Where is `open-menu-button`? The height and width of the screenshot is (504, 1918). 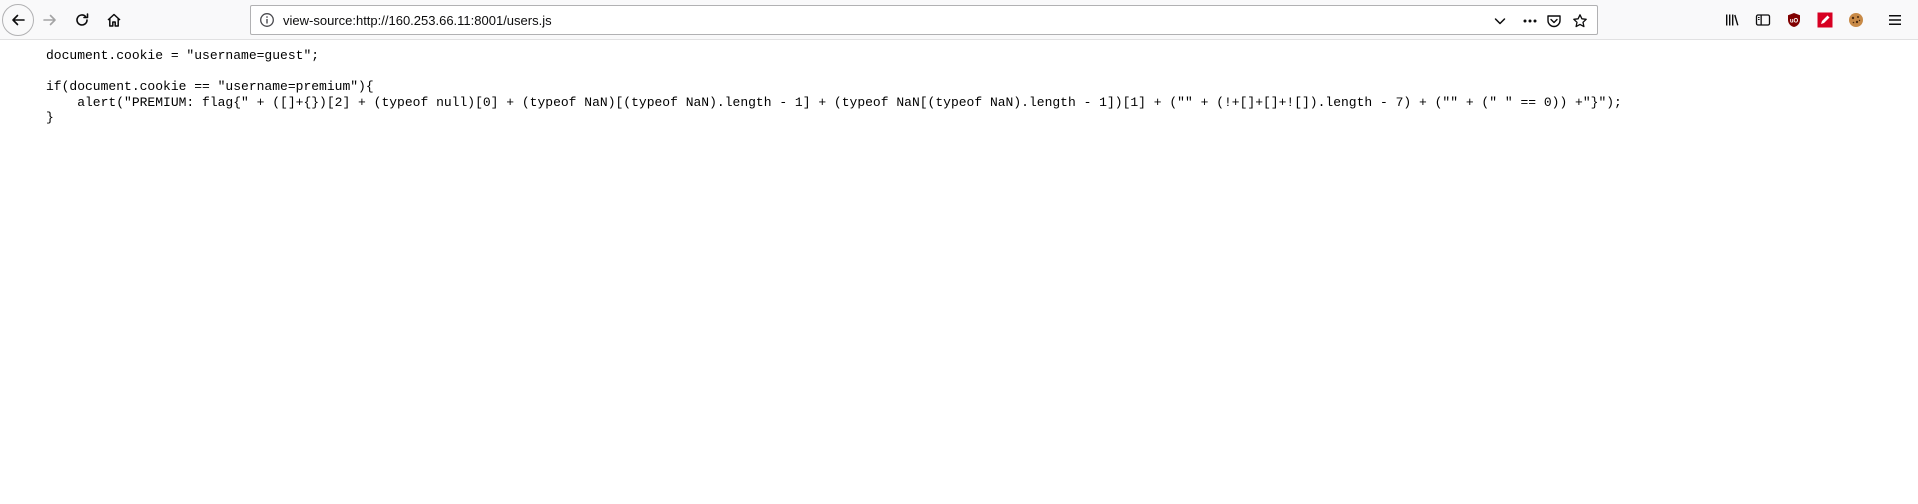 open-menu-button is located at coordinates (1895, 20).